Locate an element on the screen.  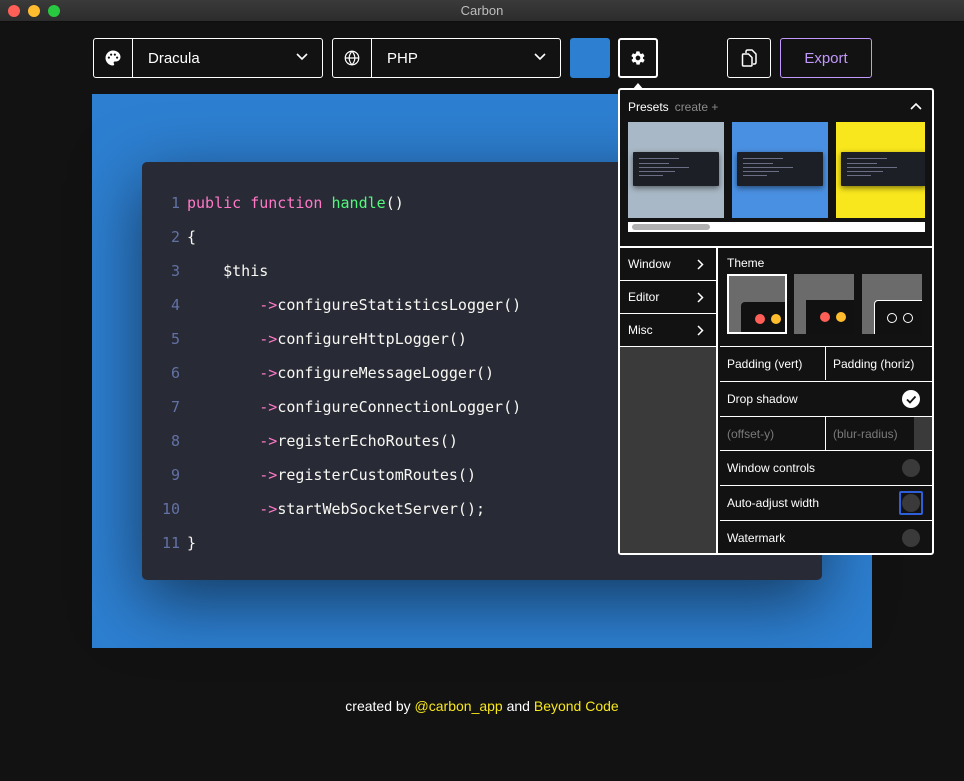
palette-icon is located at coordinates (113, 58).